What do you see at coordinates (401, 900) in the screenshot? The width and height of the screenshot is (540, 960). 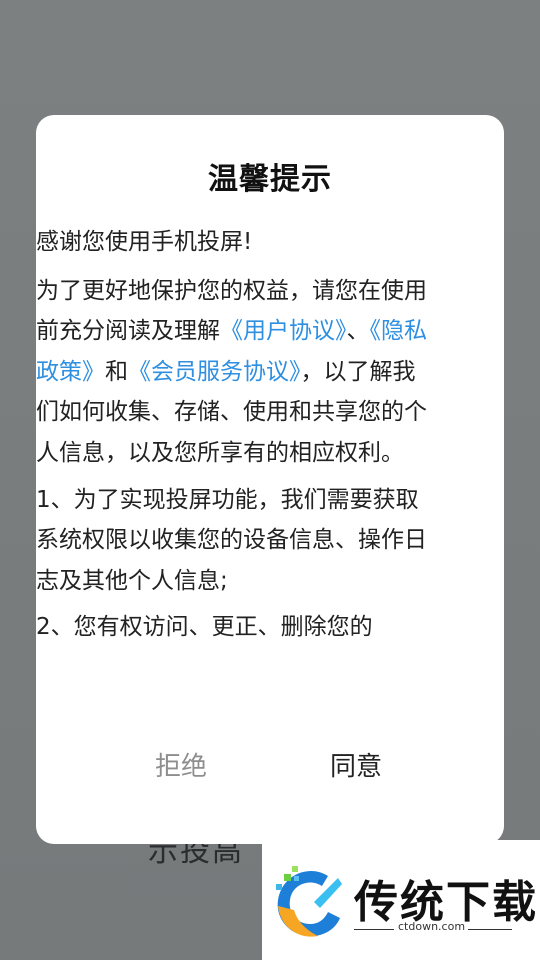 I see `watermark-banner: 传统下载 ctdown.com` at bounding box center [401, 900].